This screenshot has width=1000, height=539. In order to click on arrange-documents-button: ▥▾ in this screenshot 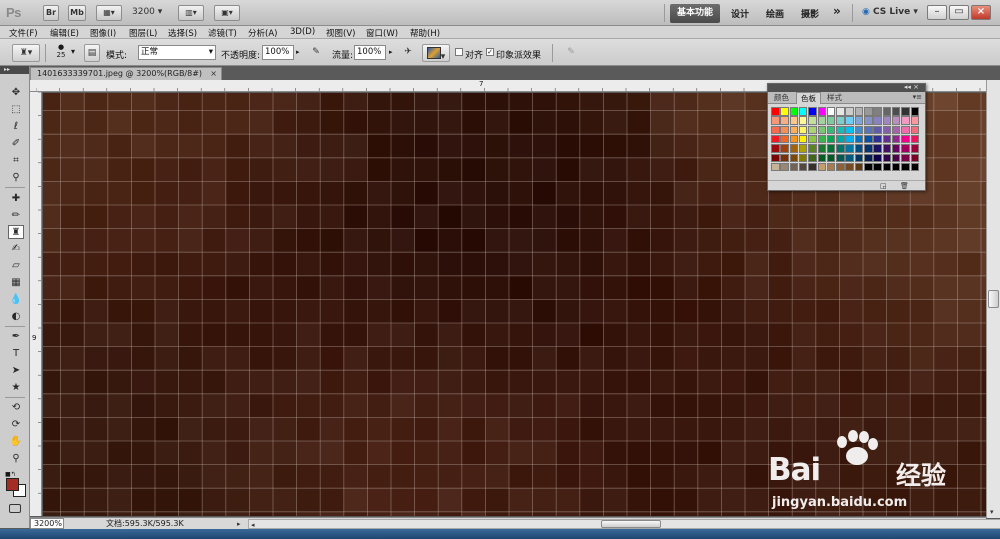, I will do `click(191, 13)`.